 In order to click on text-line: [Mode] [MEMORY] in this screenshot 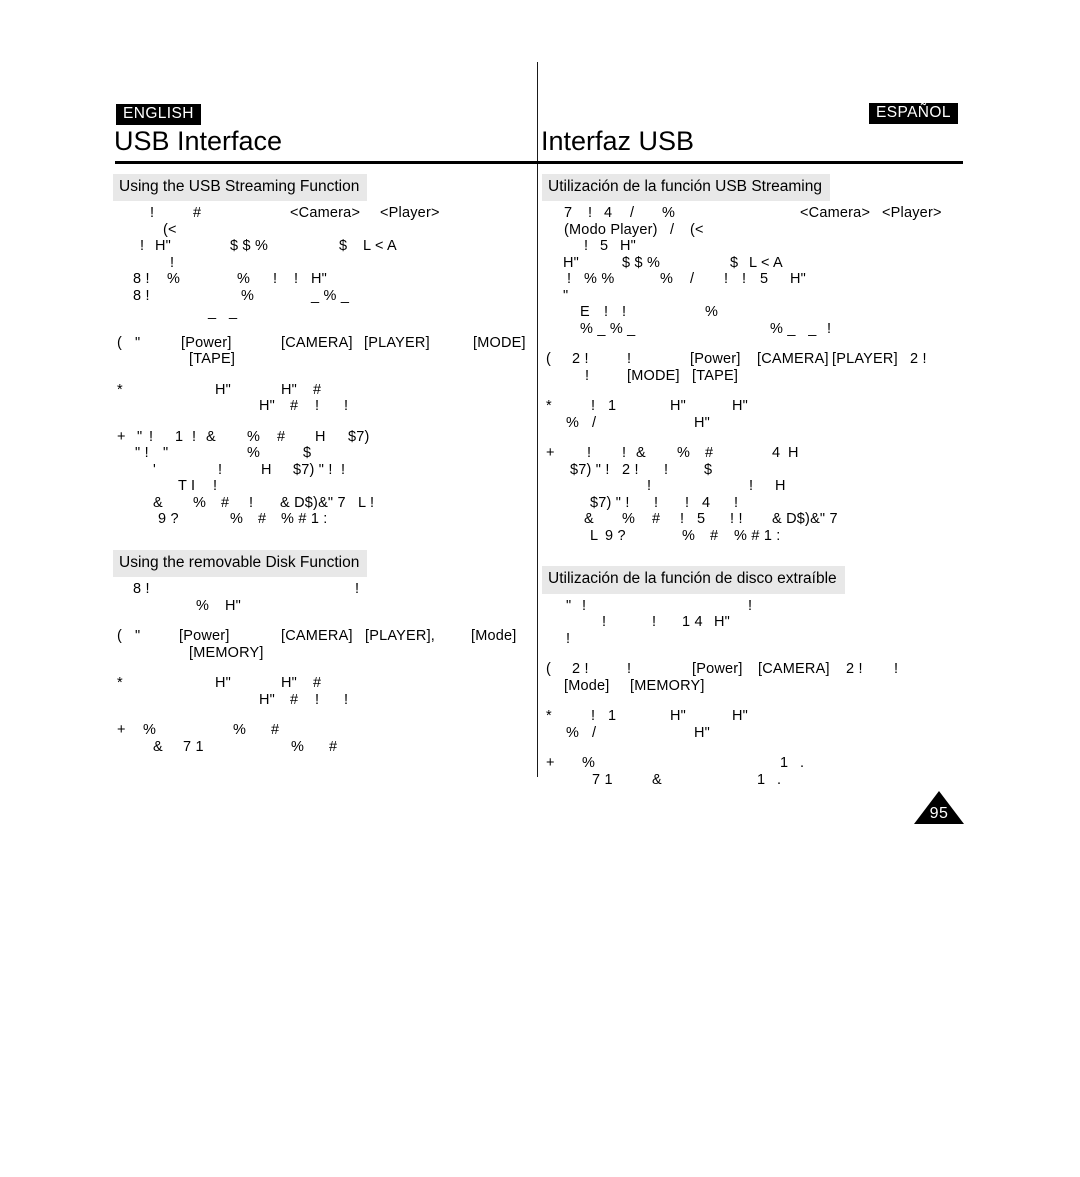, I will do `click(757, 686)`.